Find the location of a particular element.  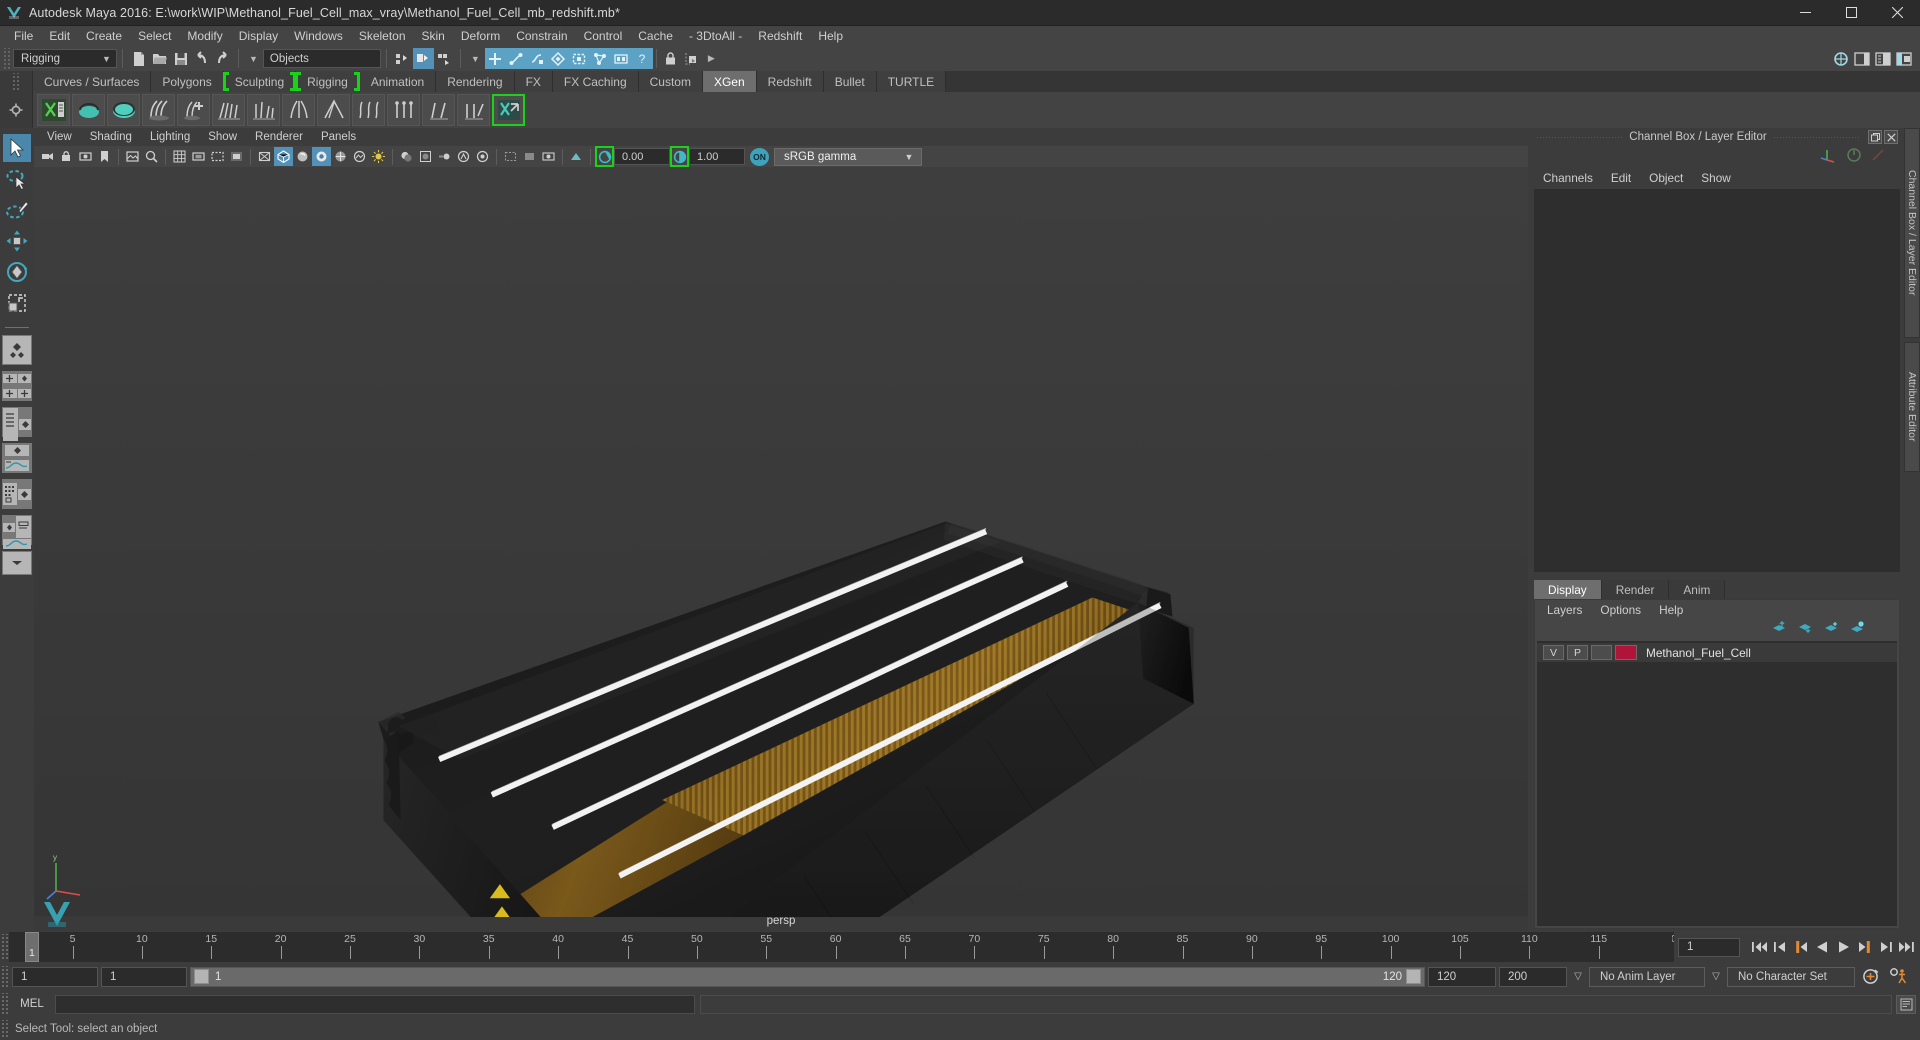

shelf-tab-fx: FX is located at coordinates (533, 81).